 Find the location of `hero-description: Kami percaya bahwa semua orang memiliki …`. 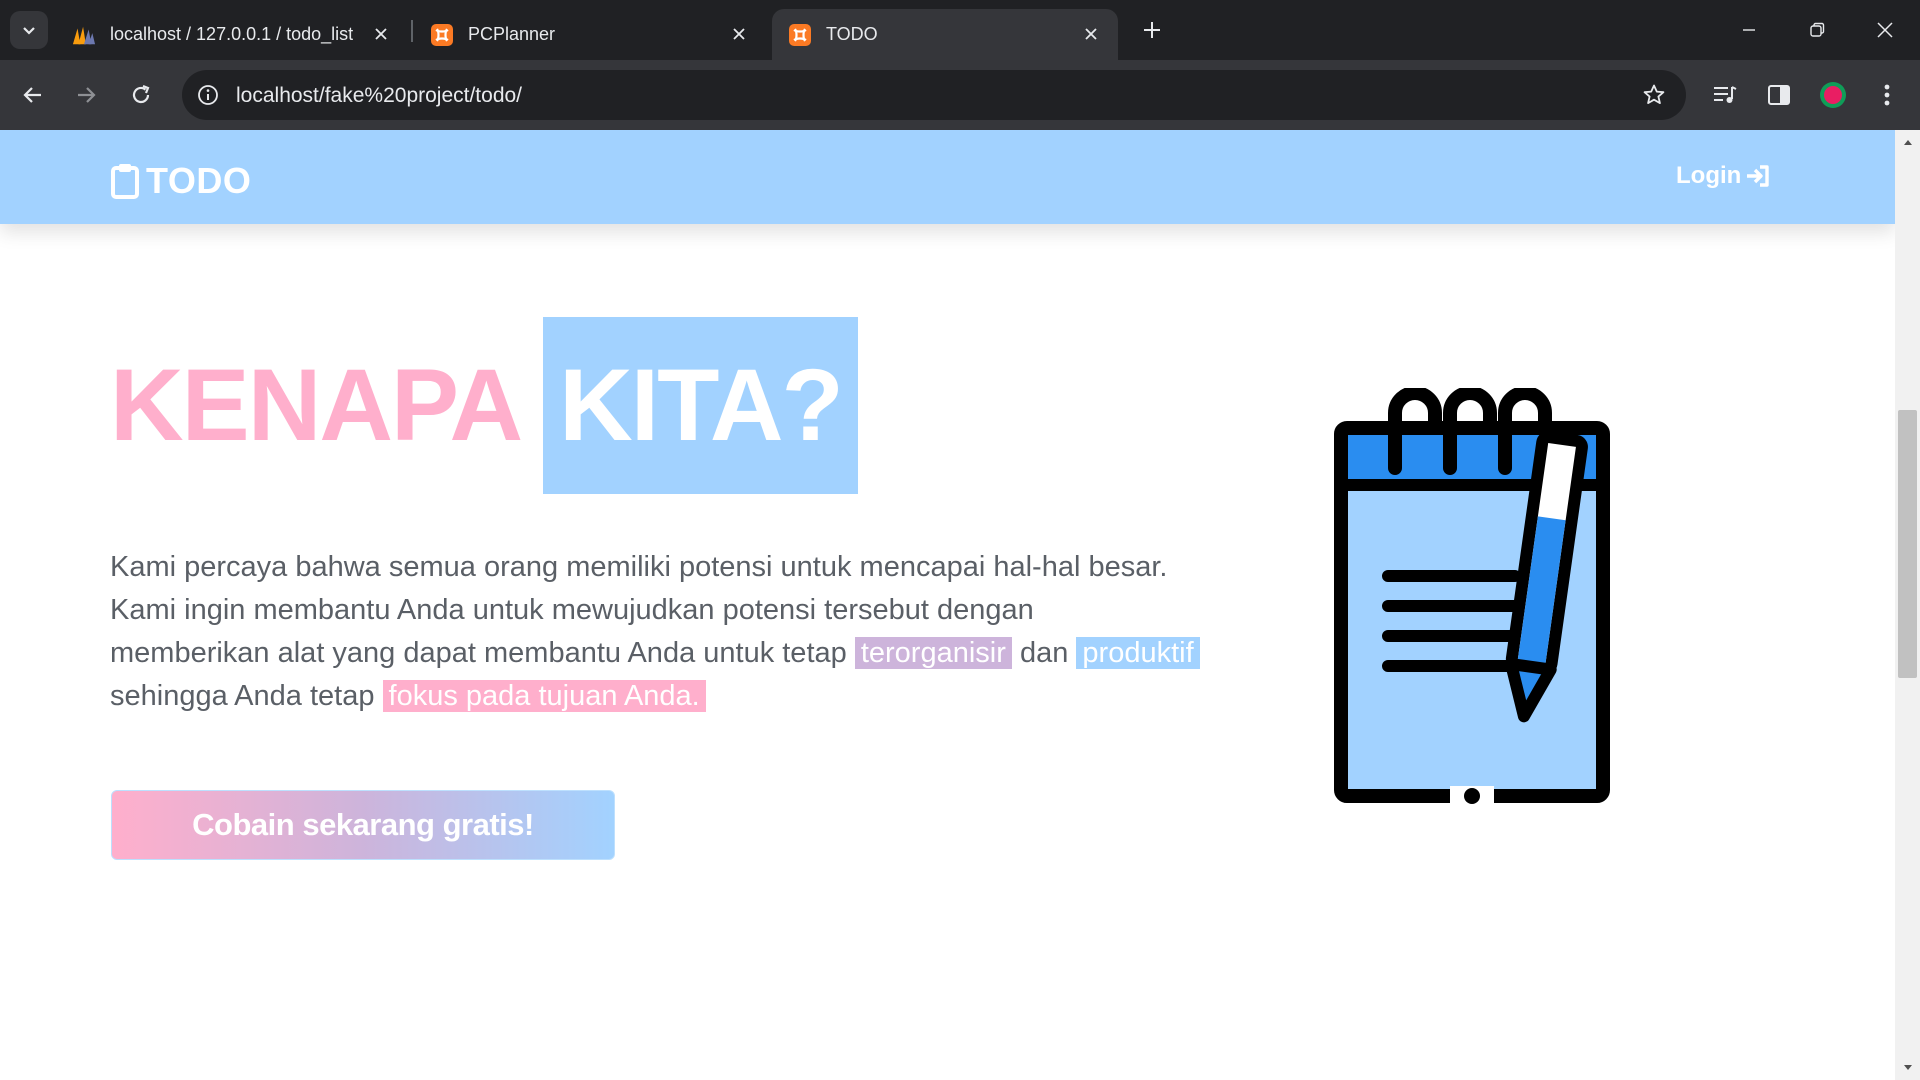

hero-description: Kami percaya bahwa semua orang memiliki … is located at coordinates (655, 632).